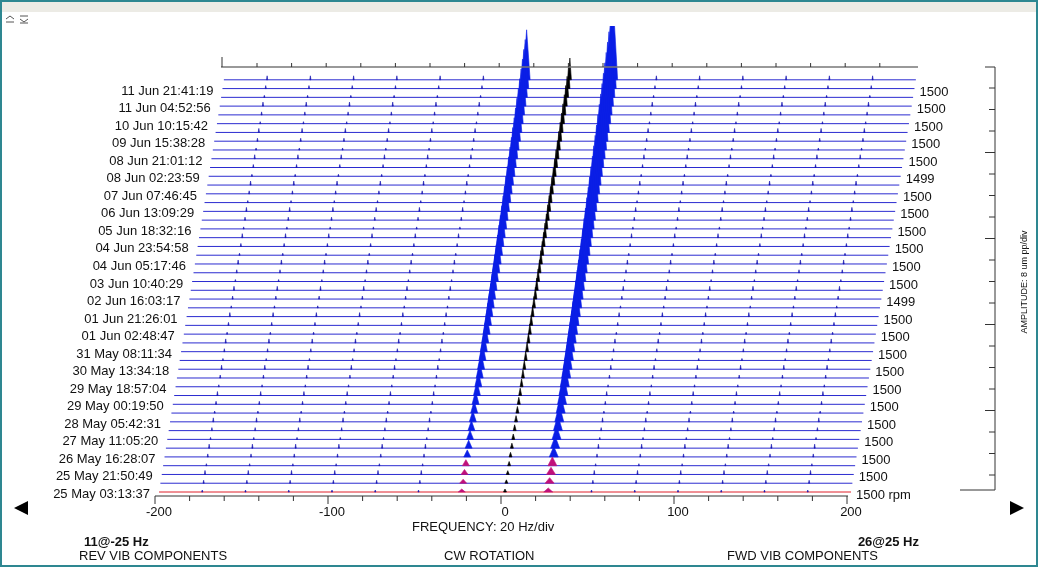  Describe the element at coordinates (124, 353) in the screenshot. I see `timestamp-label: 31 May 08:11:34` at that location.